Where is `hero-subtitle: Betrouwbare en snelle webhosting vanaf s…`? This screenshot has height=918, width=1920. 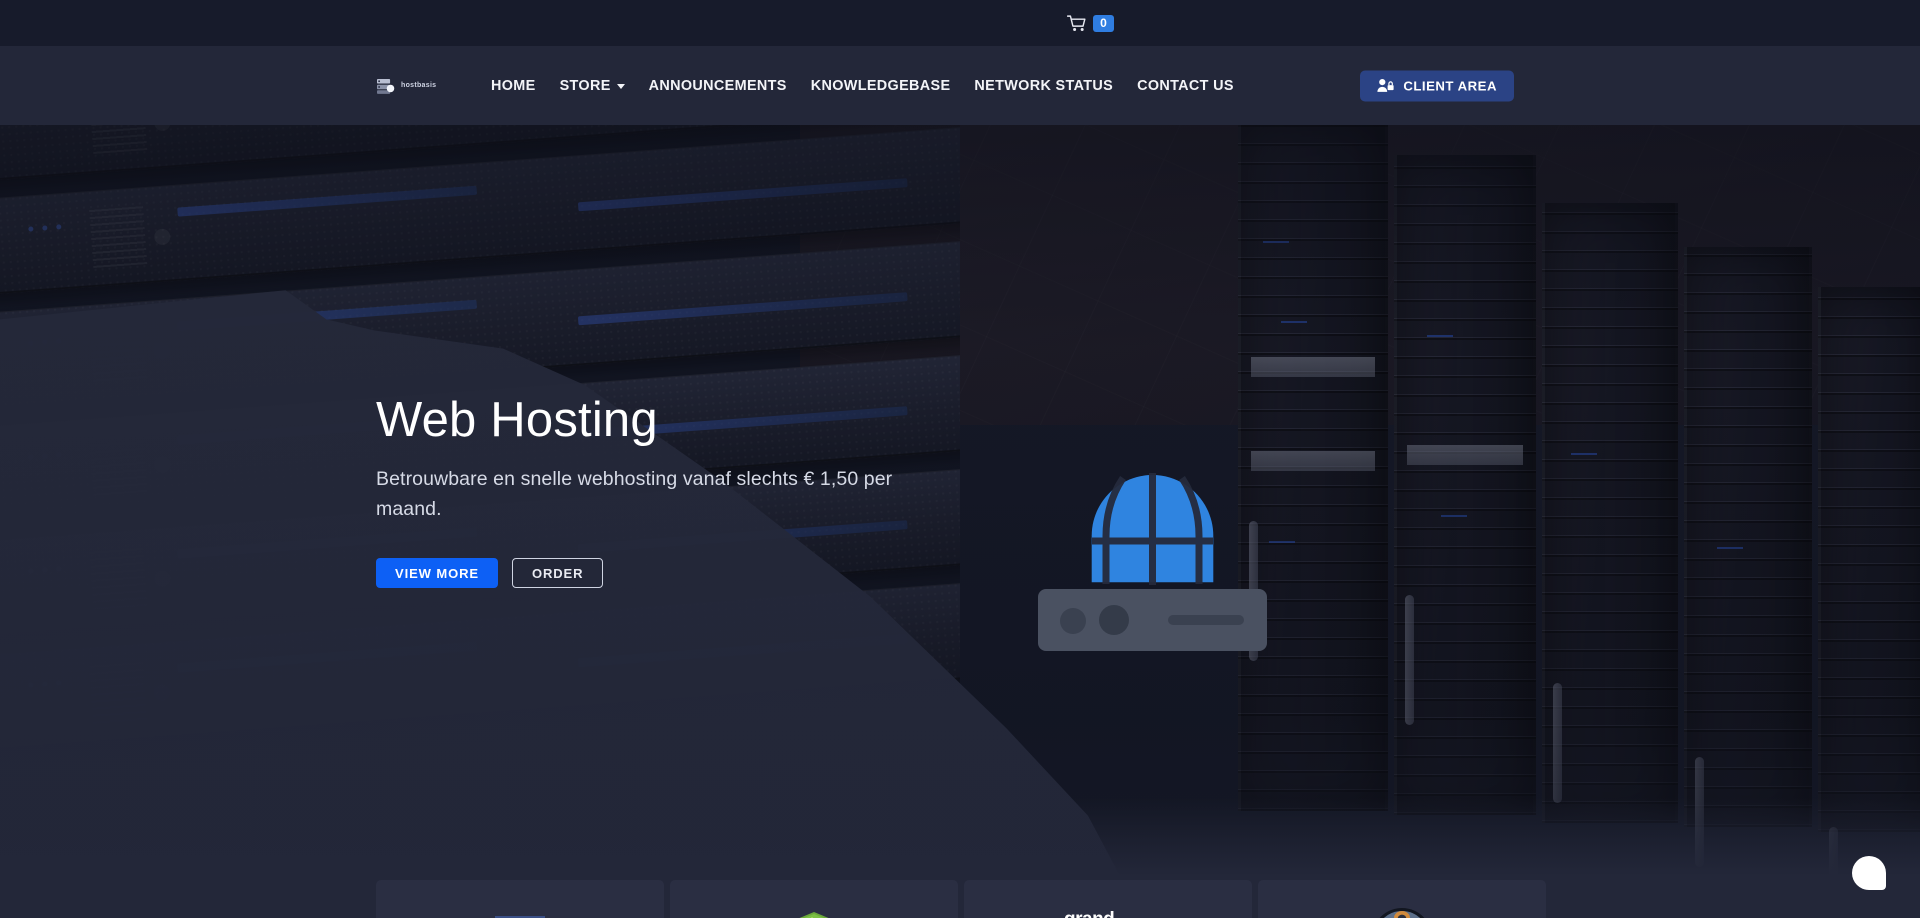
hero-subtitle: Betrouwbare en snelle webhosting vanaf s… is located at coordinates (634, 493).